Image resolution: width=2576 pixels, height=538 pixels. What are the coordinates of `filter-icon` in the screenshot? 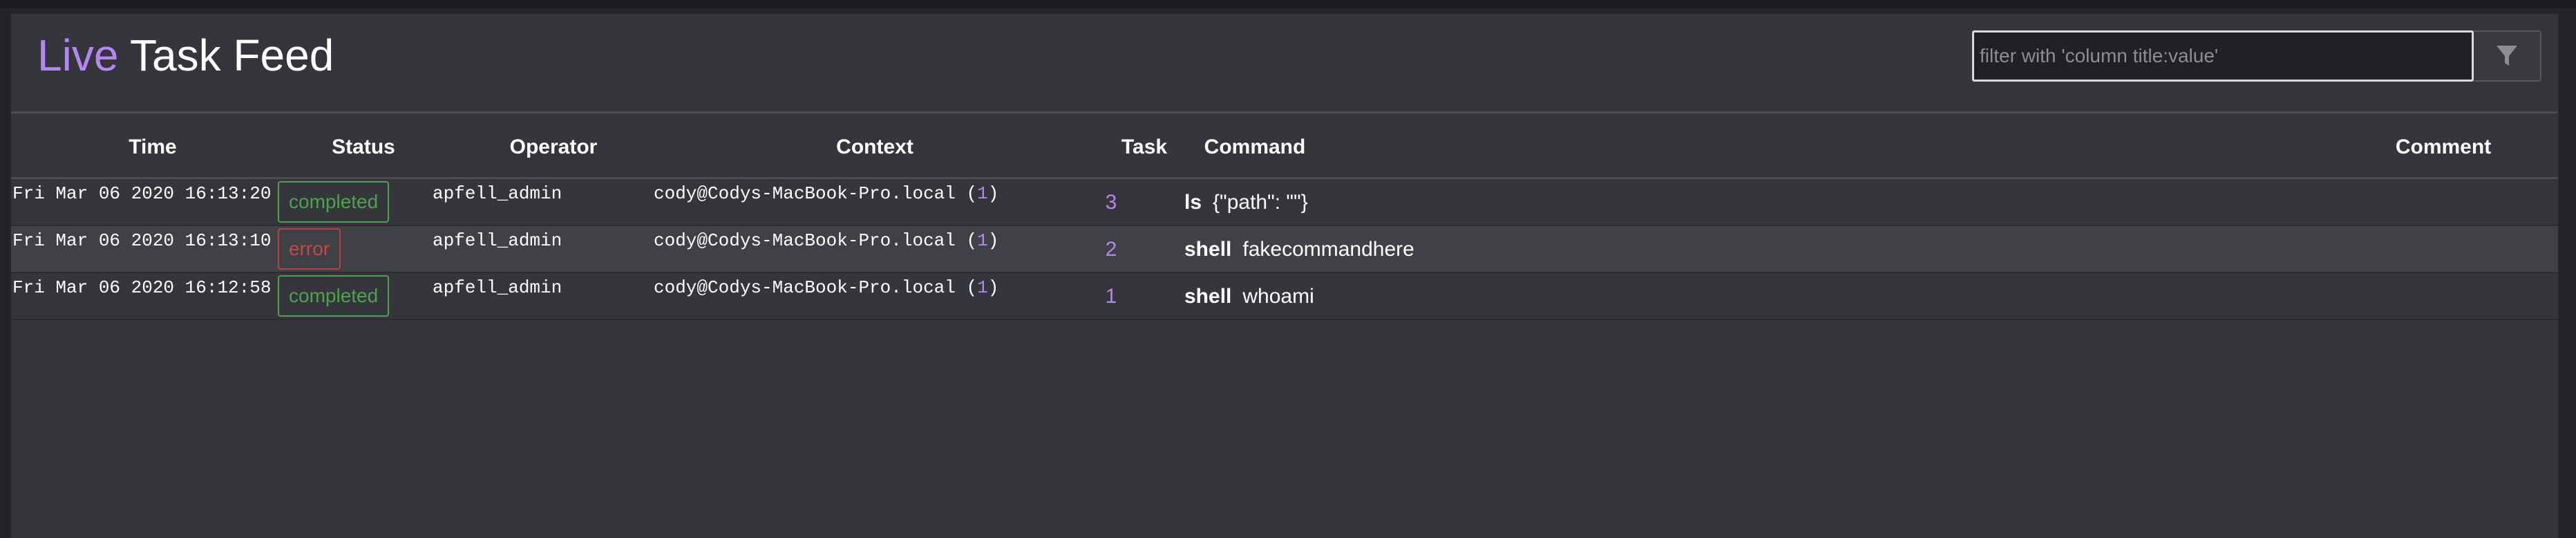 It's located at (2507, 56).